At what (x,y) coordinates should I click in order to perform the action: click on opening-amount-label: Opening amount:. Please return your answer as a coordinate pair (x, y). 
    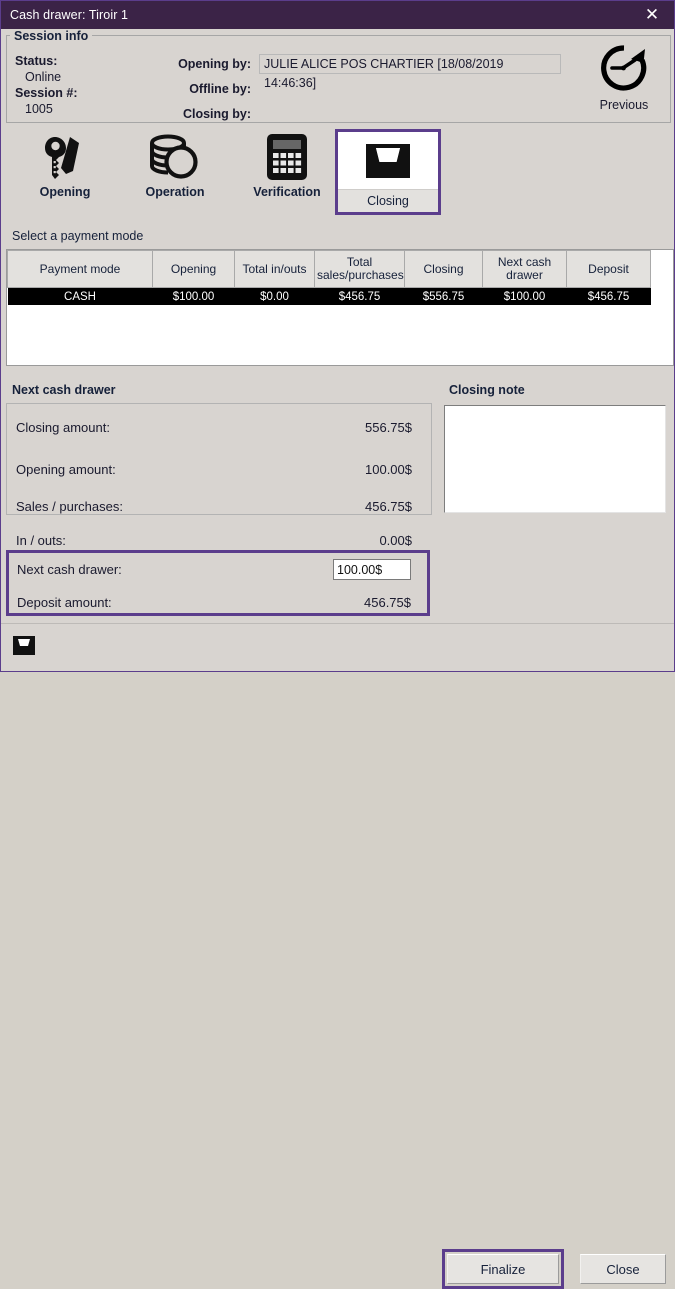
    Looking at the image, I should click on (66, 469).